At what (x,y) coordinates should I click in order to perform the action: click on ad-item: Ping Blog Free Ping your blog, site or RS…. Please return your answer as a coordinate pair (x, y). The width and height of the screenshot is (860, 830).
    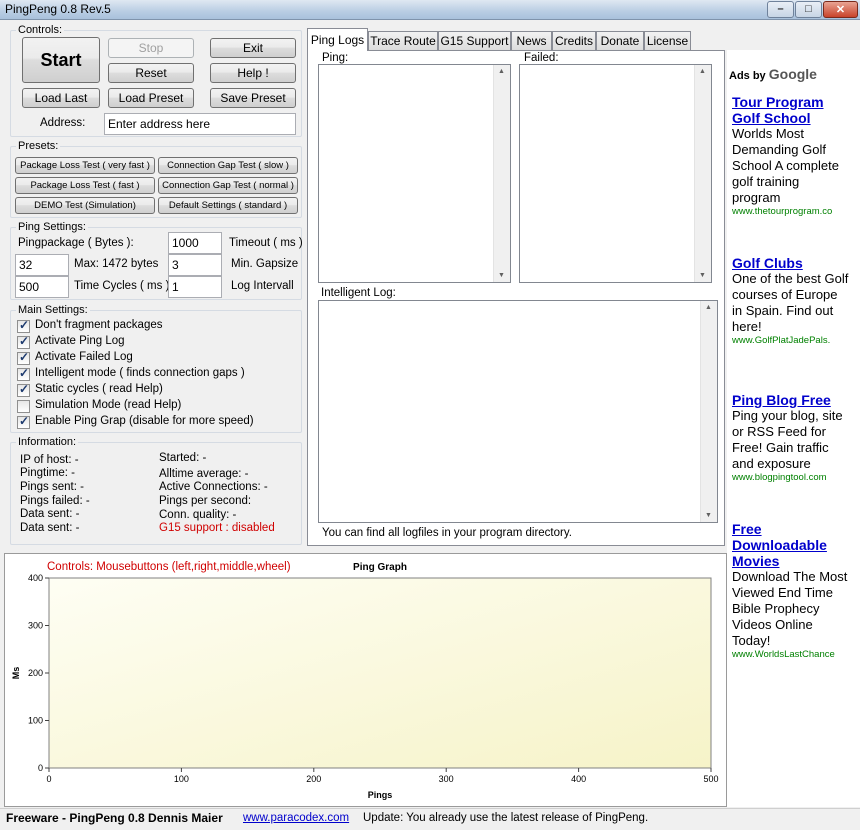
    Looking at the image, I should click on (791, 437).